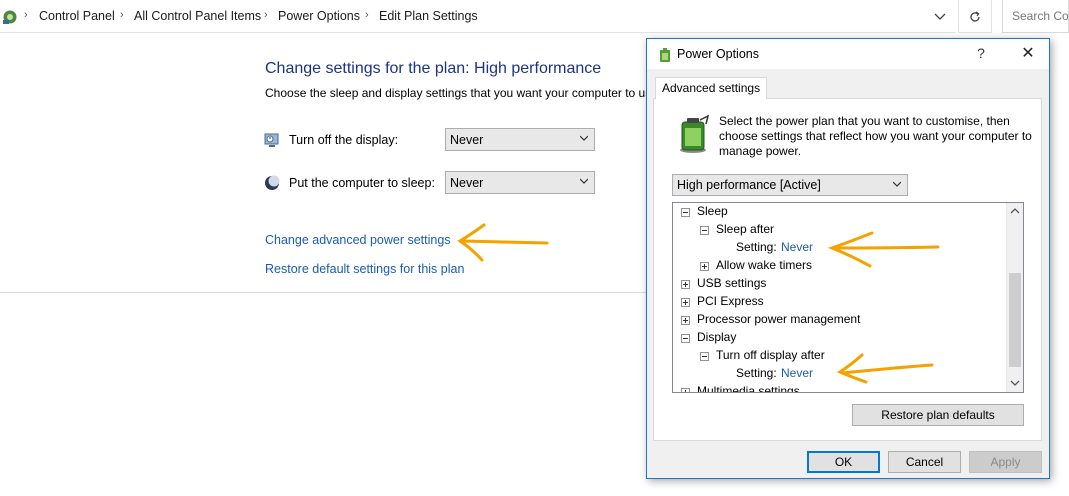 The image size is (1069, 496). What do you see at coordinates (77, 16) in the screenshot?
I see `breadcrumb-control-panel: Control Panel` at bounding box center [77, 16].